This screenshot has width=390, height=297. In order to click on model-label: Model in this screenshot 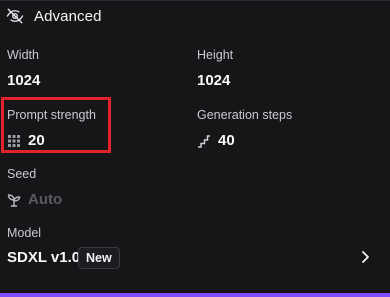, I will do `click(24, 233)`.